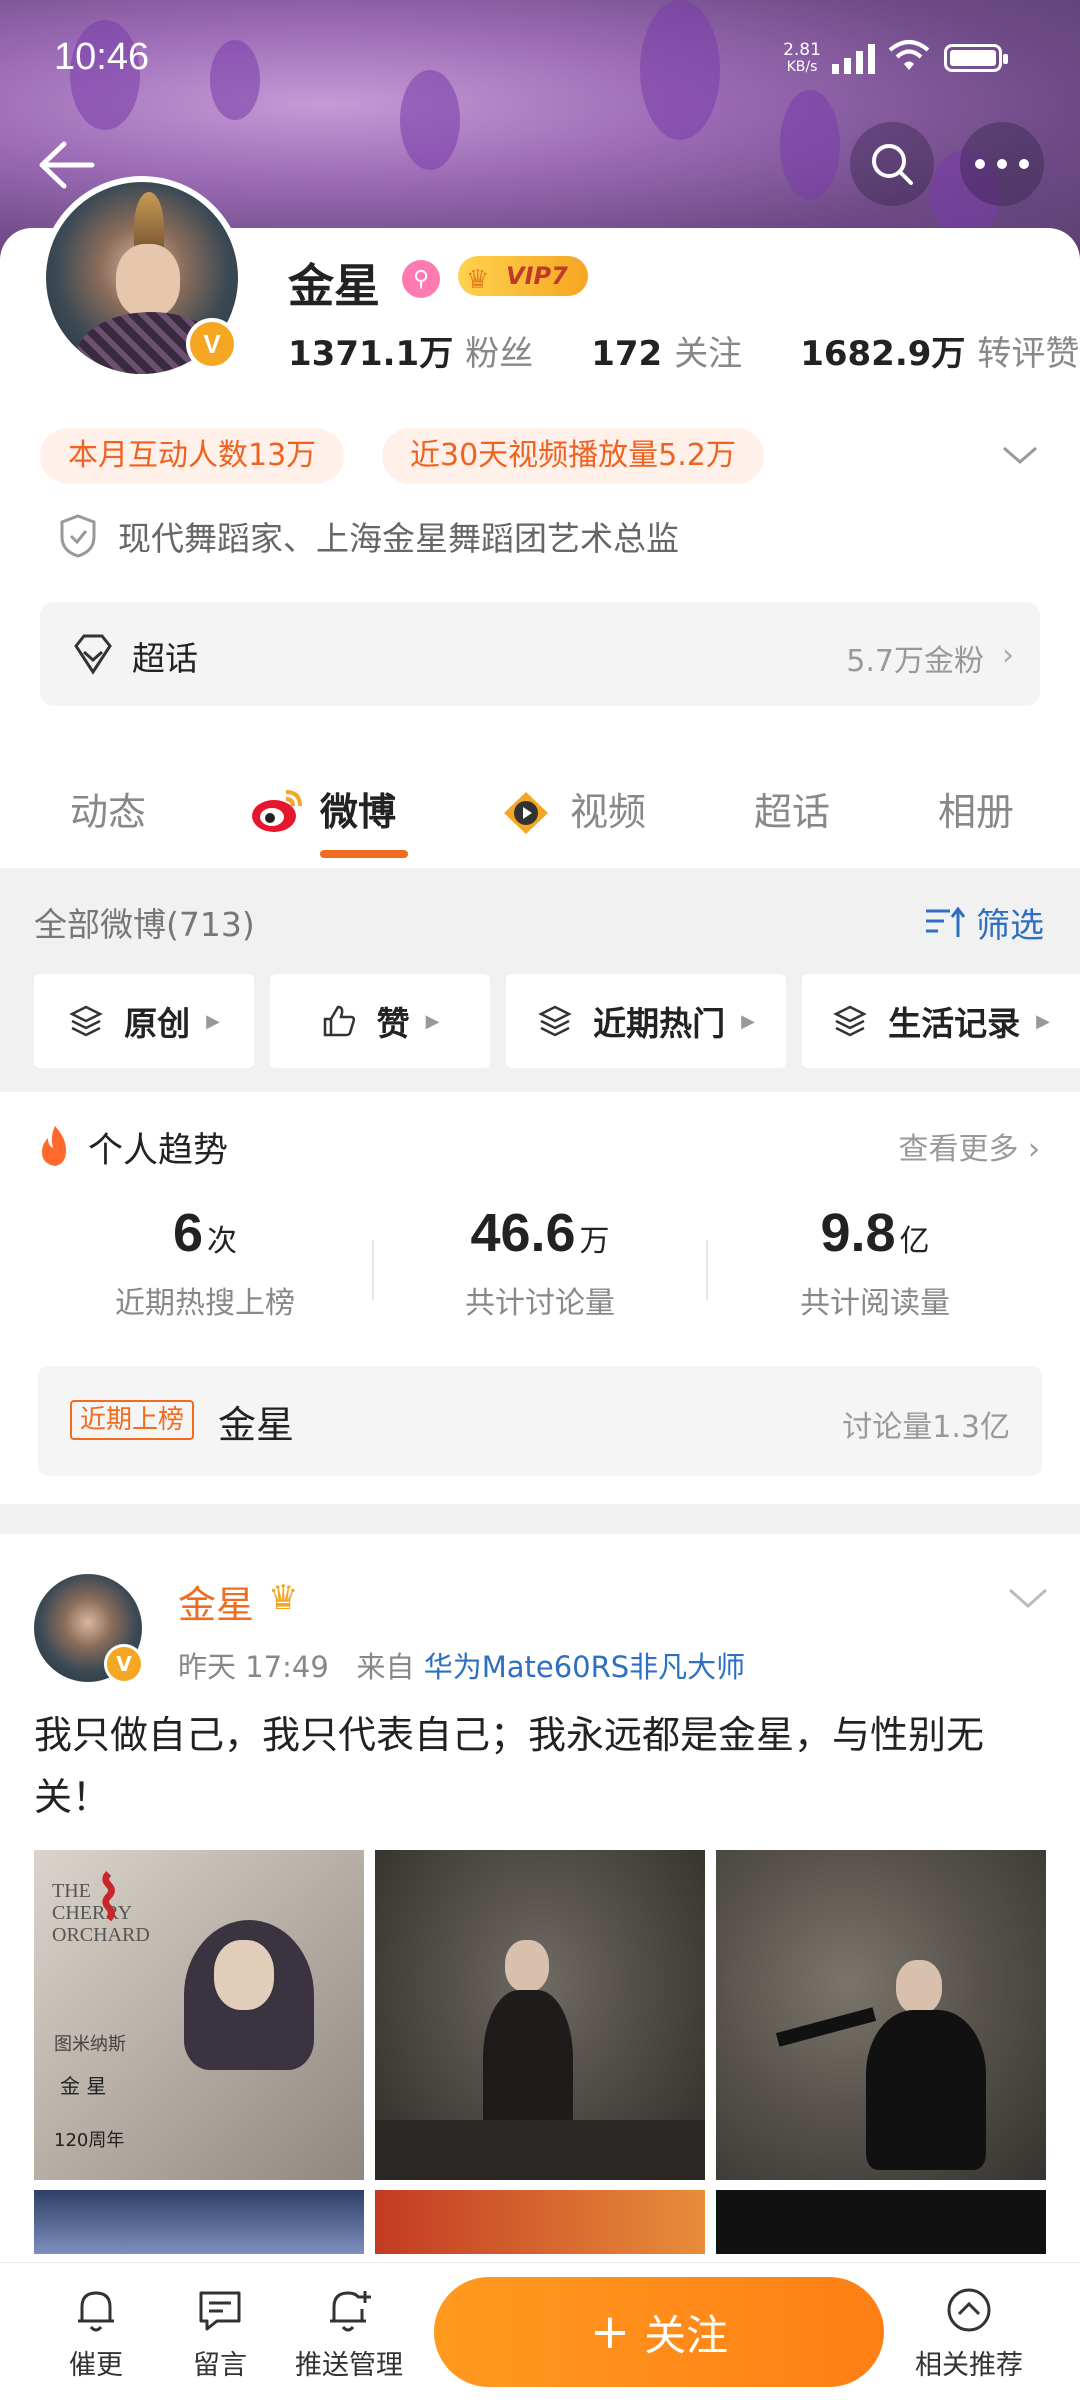  What do you see at coordinates (573, 456) in the screenshot?
I see `chip-video-plays: 近30天视频播放量5.2万` at bounding box center [573, 456].